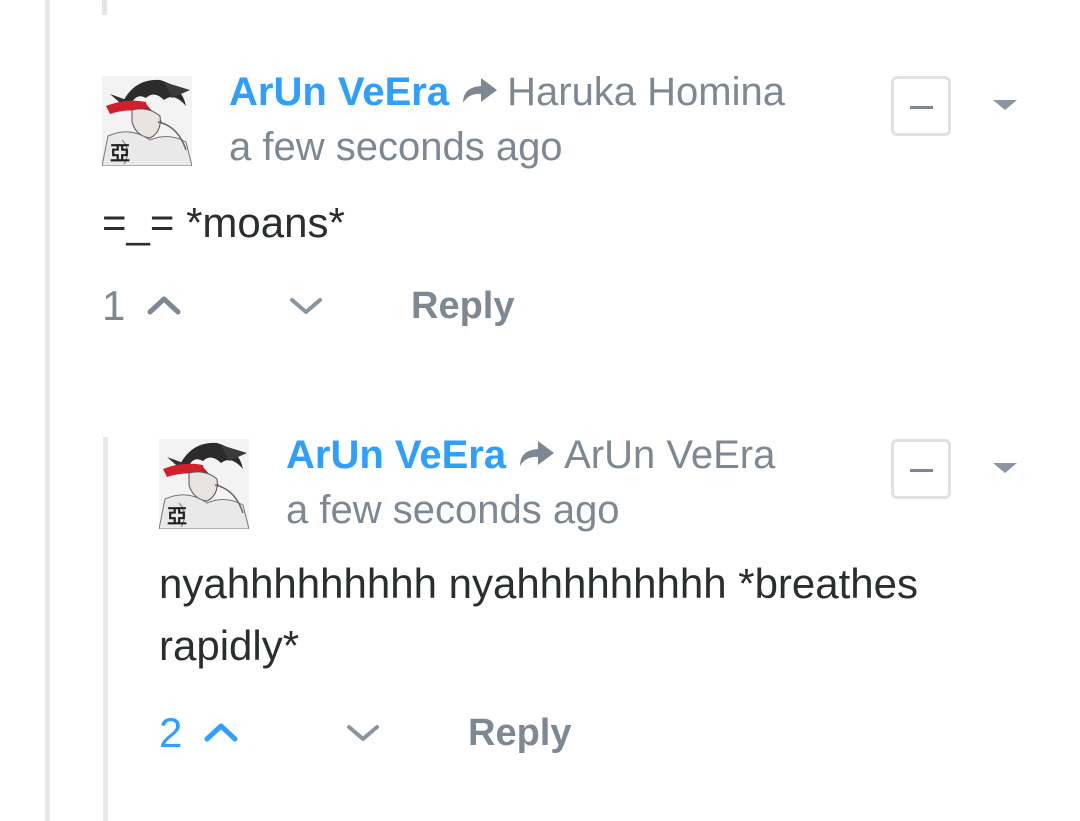 Image resolution: width=1080 pixels, height=821 pixels. Describe the element at coordinates (669, 455) in the screenshot. I see `reply-to-name: ArUn VeEra` at that location.